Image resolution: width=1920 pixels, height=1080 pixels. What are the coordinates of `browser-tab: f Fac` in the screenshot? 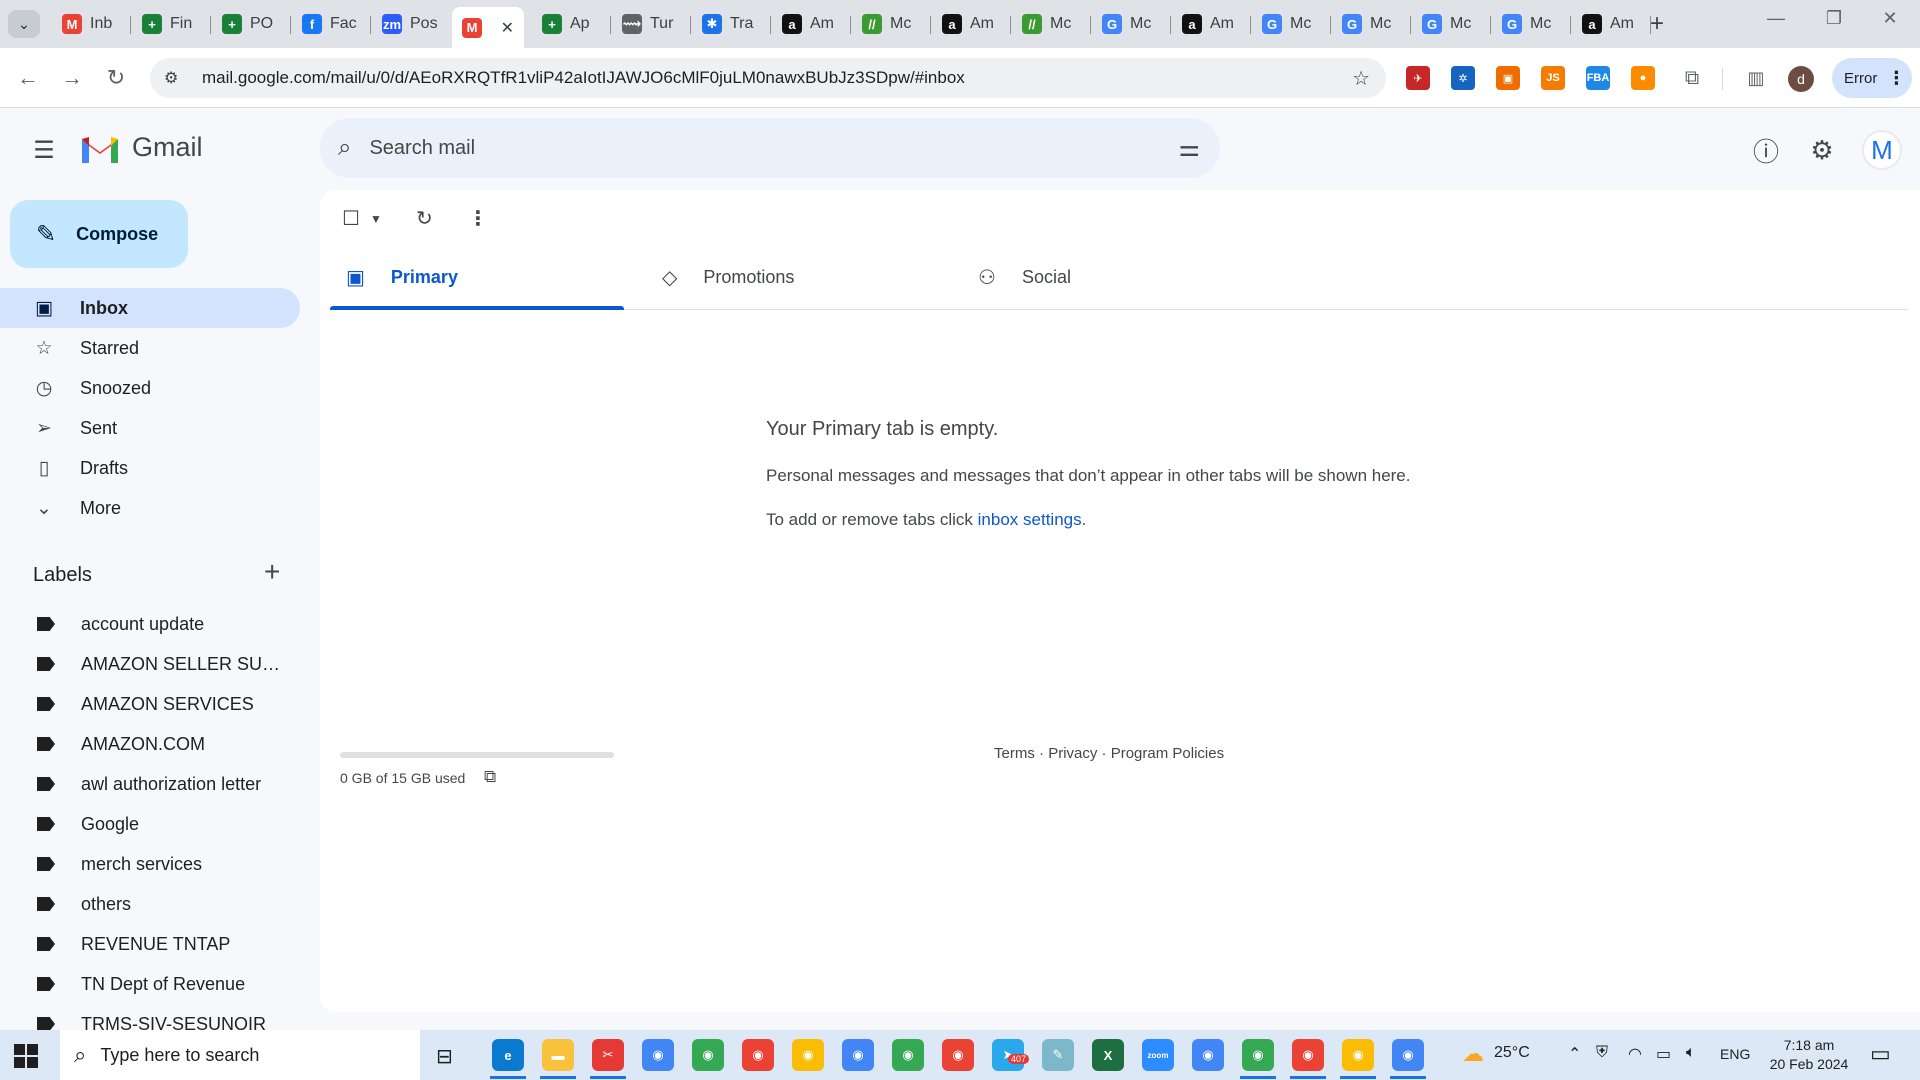 It's located at (329, 24).